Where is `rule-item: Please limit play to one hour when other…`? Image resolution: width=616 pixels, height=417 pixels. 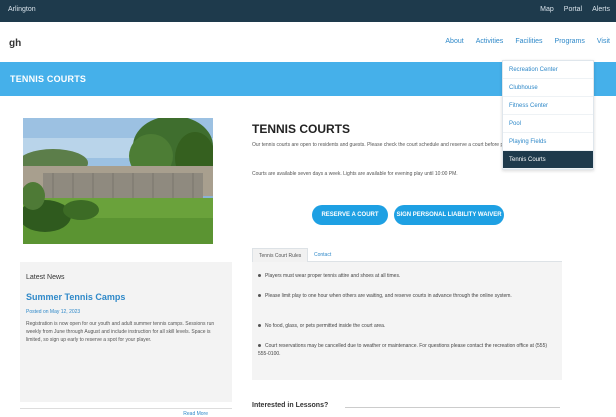
rule-item: Please limit play to one hour when other… is located at coordinates (408, 296).